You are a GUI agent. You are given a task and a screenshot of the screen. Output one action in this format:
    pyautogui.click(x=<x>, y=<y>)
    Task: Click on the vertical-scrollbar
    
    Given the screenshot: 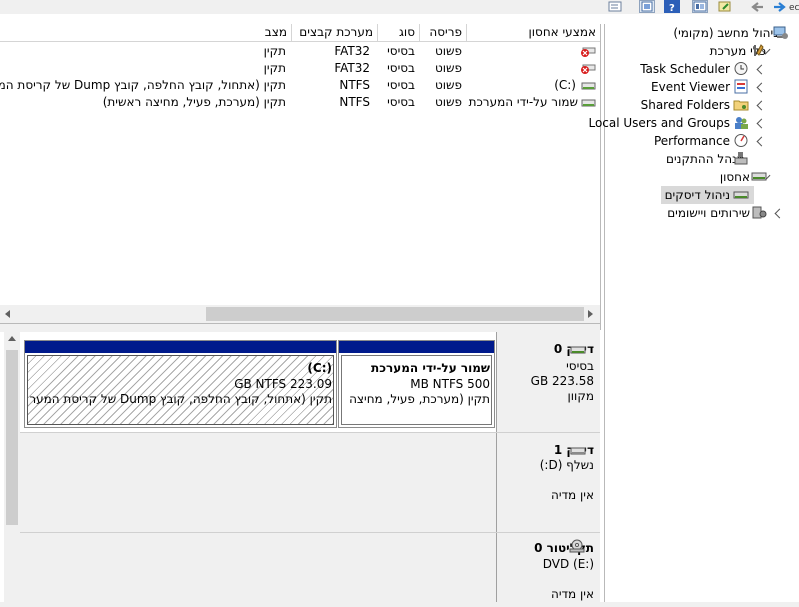 What is the action you would take?
    pyautogui.click(x=12, y=467)
    